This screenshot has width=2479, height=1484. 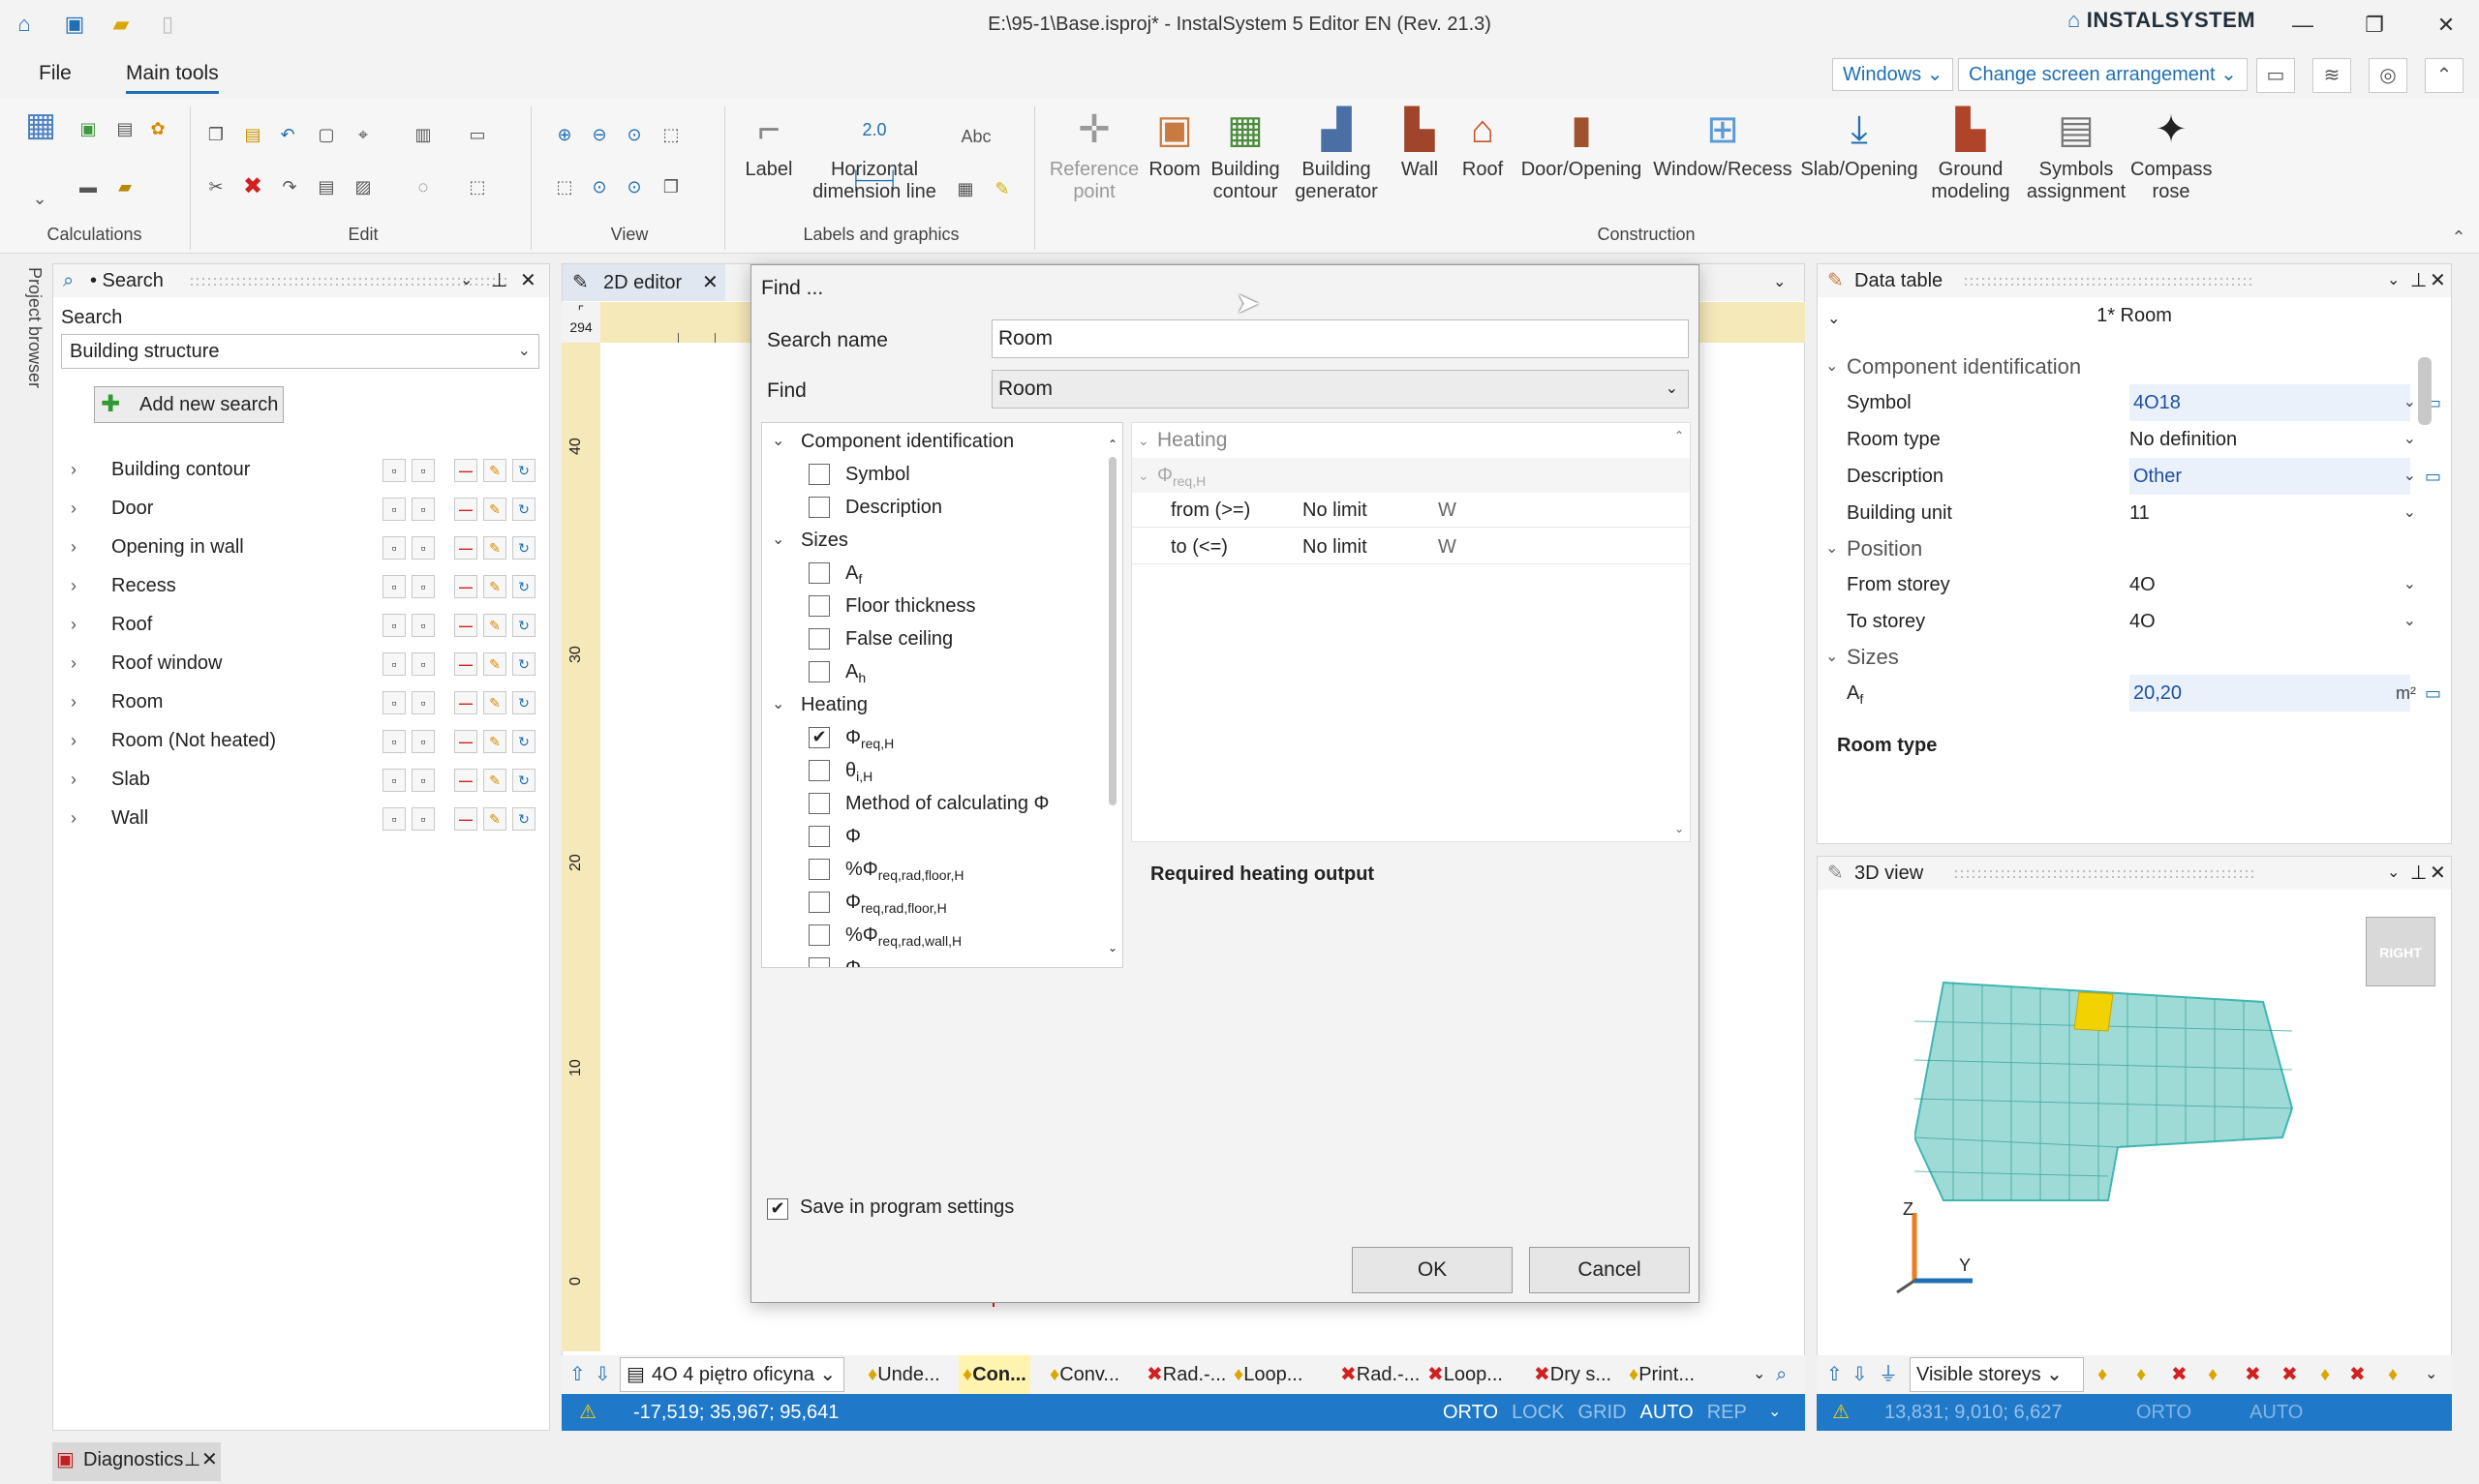 What do you see at coordinates (1334, 510) in the screenshot?
I see `criteria-from-value: No limit` at bounding box center [1334, 510].